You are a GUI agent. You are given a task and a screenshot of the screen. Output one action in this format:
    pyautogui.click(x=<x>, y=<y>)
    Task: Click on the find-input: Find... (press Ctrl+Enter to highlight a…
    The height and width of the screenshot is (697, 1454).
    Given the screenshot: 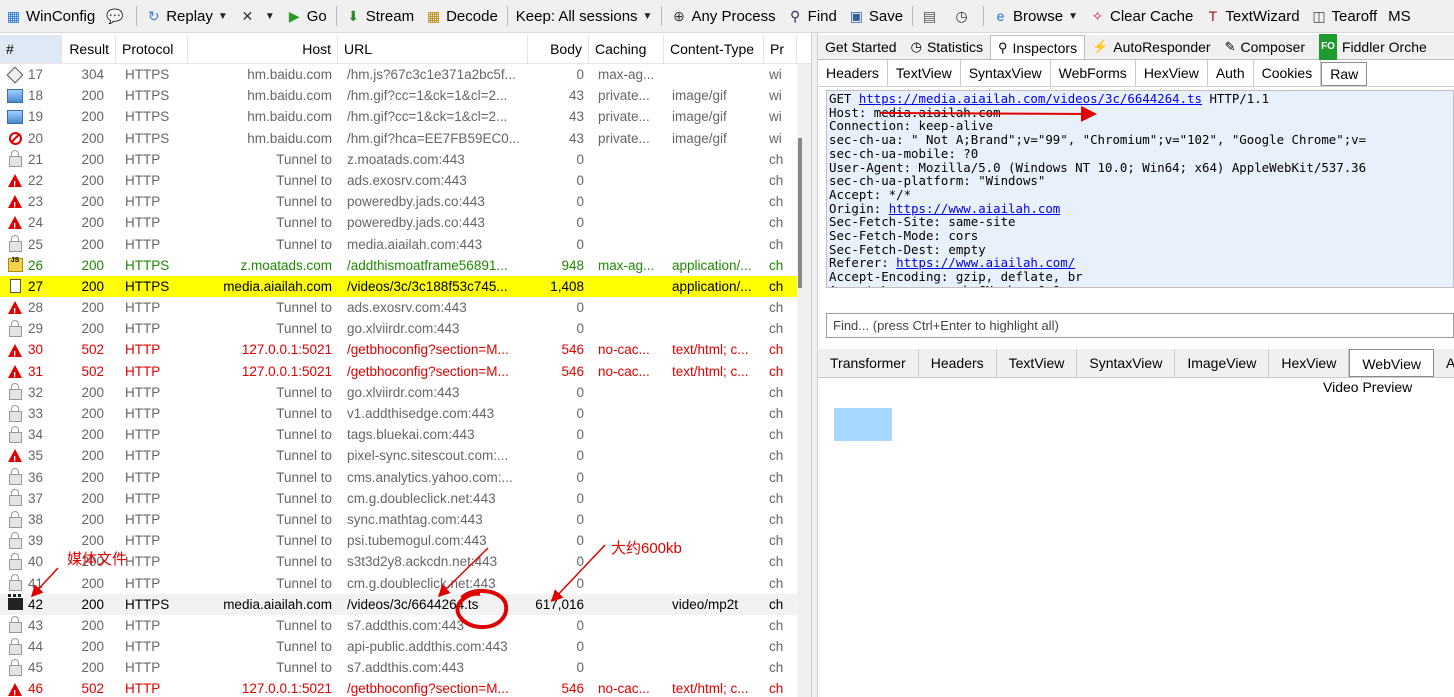 What is the action you would take?
    pyautogui.click(x=1140, y=325)
    